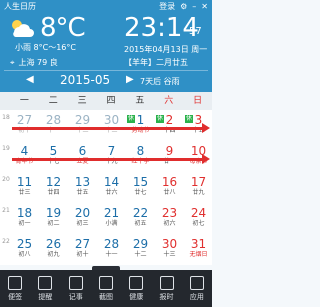  I want to click on day-number: 18, so click(24, 213).